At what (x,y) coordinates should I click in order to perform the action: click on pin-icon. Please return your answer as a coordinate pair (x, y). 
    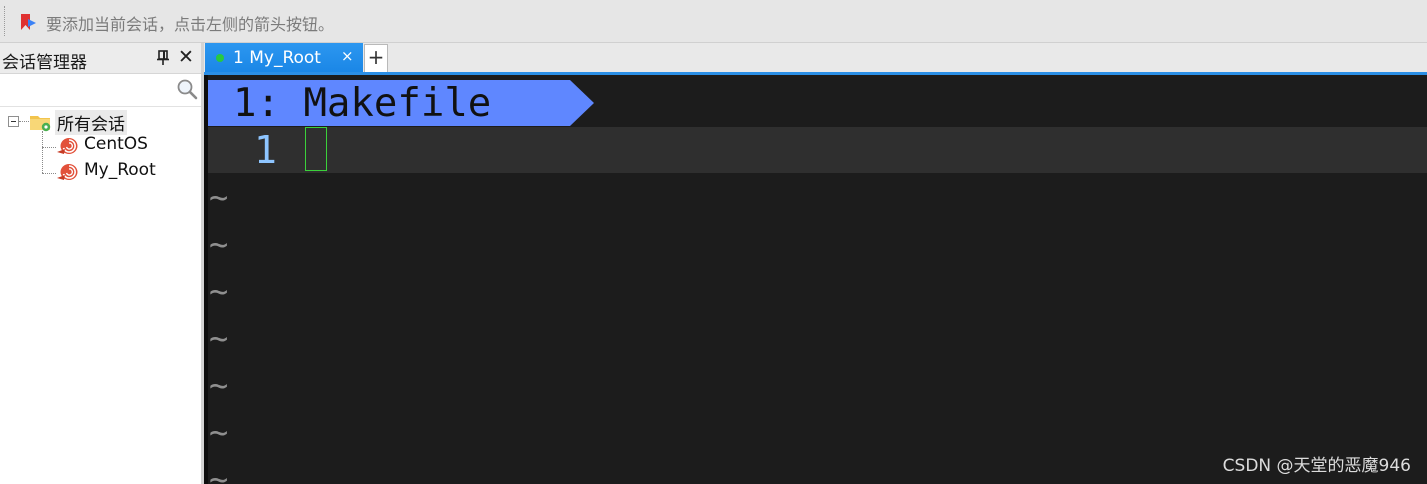
    Looking at the image, I should click on (163, 58).